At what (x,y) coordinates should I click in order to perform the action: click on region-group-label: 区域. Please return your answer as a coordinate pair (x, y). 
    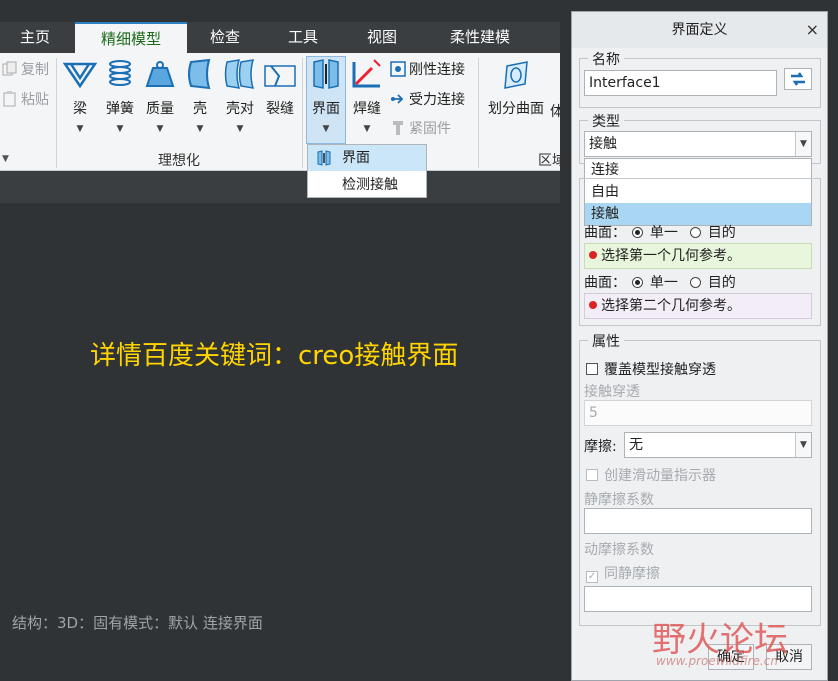
    Looking at the image, I should click on (552, 161).